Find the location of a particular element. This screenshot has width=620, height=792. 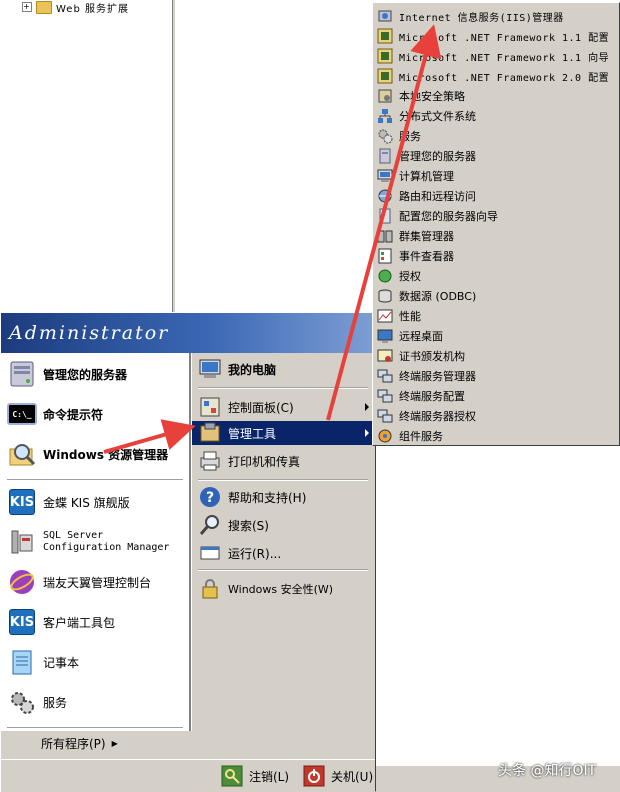

recent-ruiyou-console: 瑞友天翼管理控制台 is located at coordinates (79, 582).